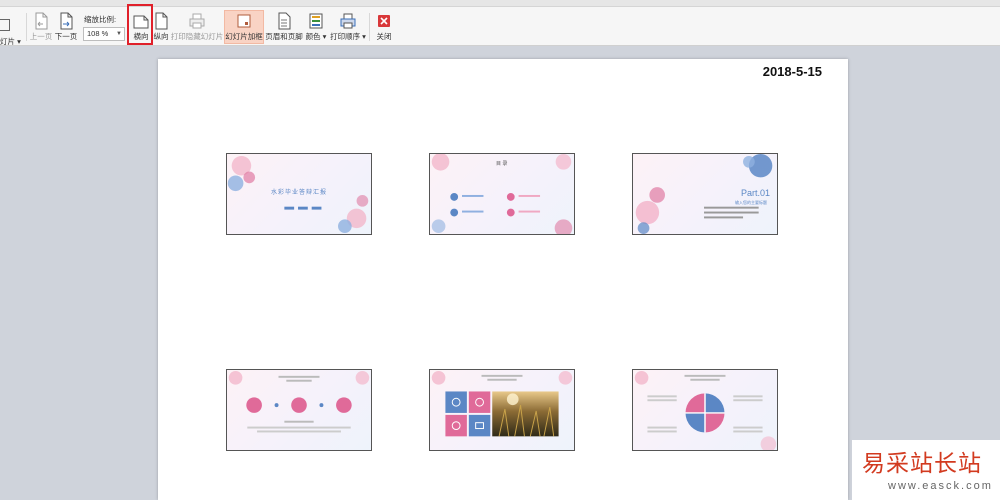  I want to click on slides-icon, so click(5, 25).